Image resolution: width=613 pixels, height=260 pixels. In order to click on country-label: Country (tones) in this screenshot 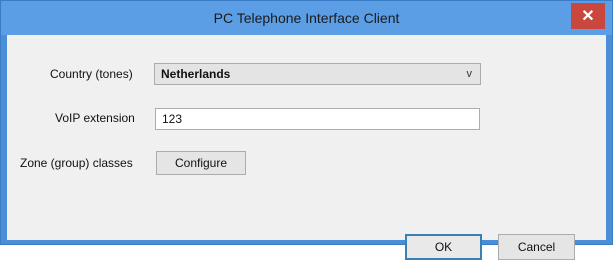, I will do `click(91, 74)`.